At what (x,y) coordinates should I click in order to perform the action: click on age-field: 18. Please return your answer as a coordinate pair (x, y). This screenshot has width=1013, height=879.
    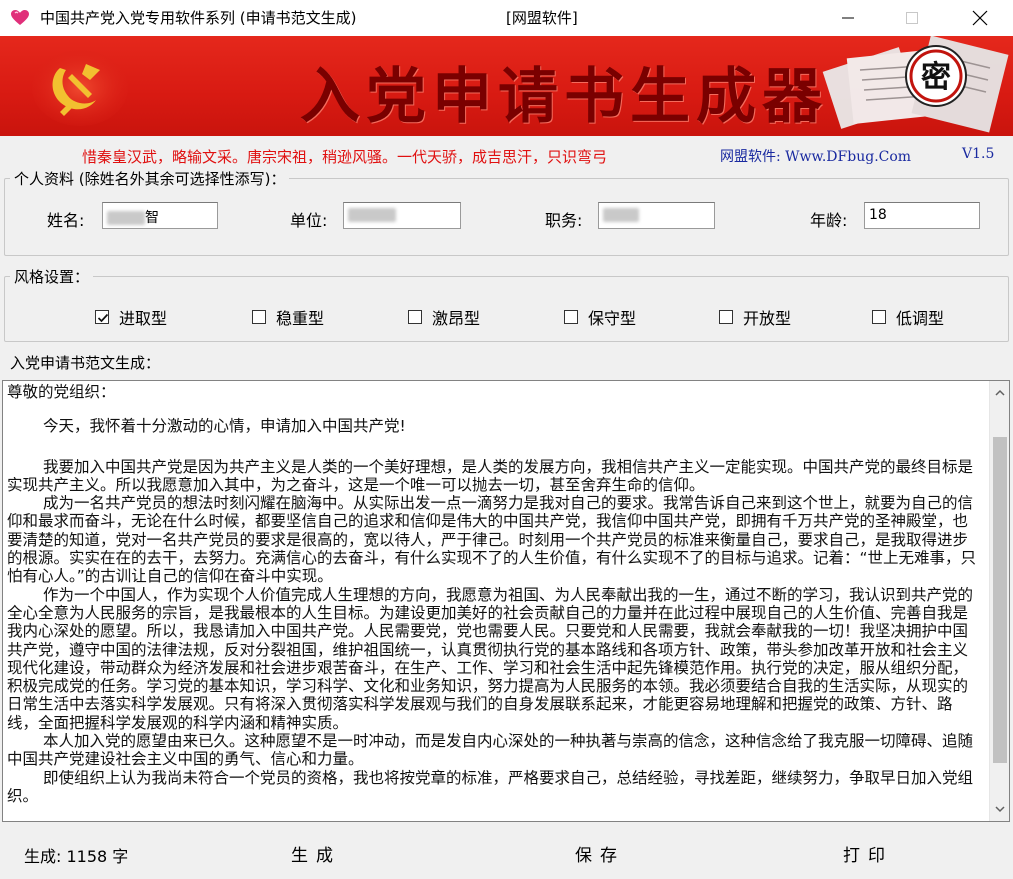
    Looking at the image, I should click on (922, 215).